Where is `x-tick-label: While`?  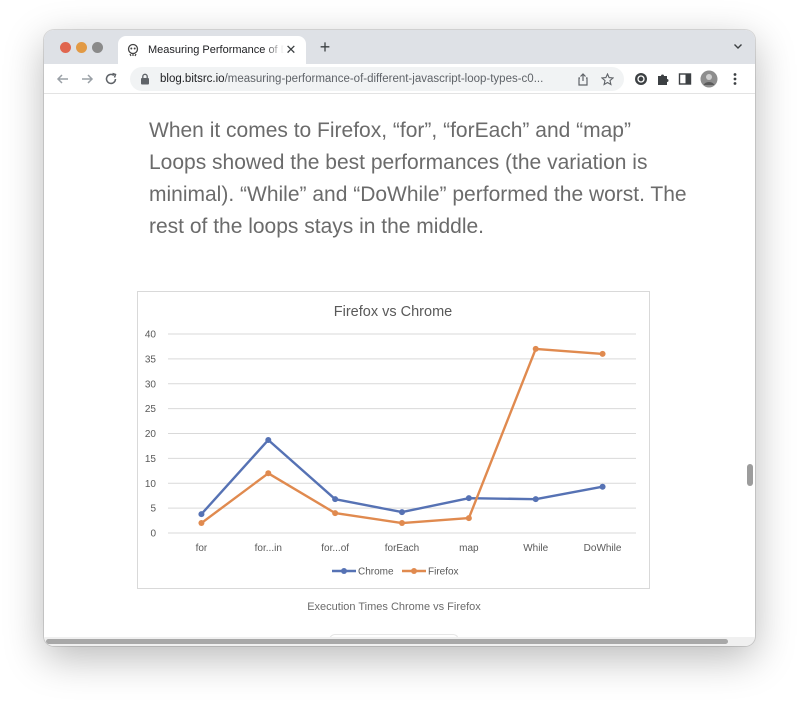 x-tick-label: While is located at coordinates (535, 548).